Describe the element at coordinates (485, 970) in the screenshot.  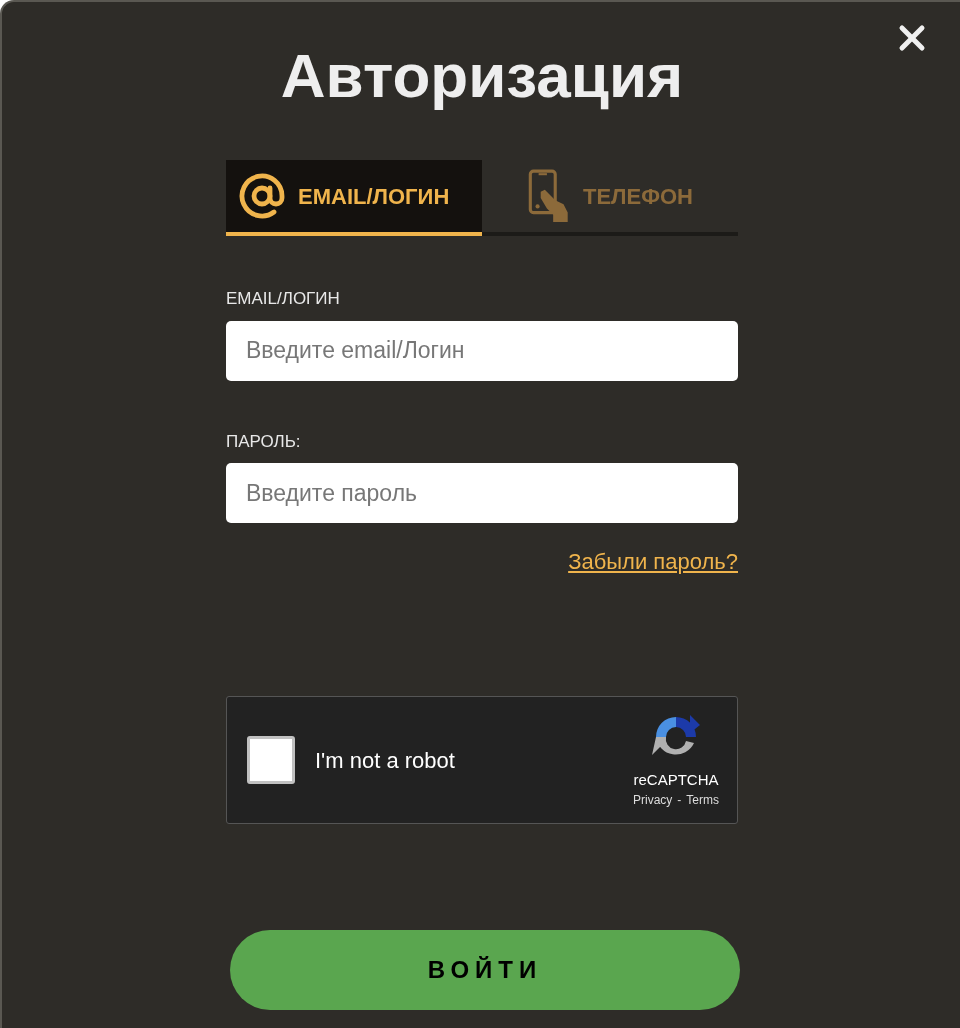
I see `login-button: ВОЙТИ` at that location.